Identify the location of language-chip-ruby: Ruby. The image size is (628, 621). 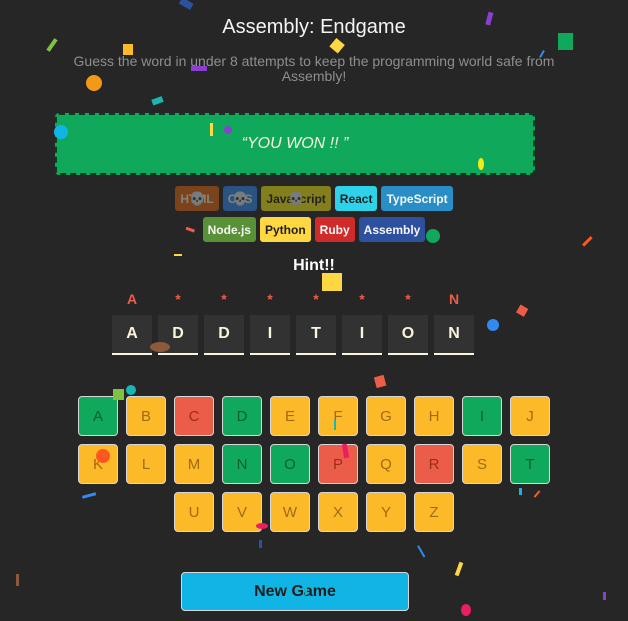
(334, 229).